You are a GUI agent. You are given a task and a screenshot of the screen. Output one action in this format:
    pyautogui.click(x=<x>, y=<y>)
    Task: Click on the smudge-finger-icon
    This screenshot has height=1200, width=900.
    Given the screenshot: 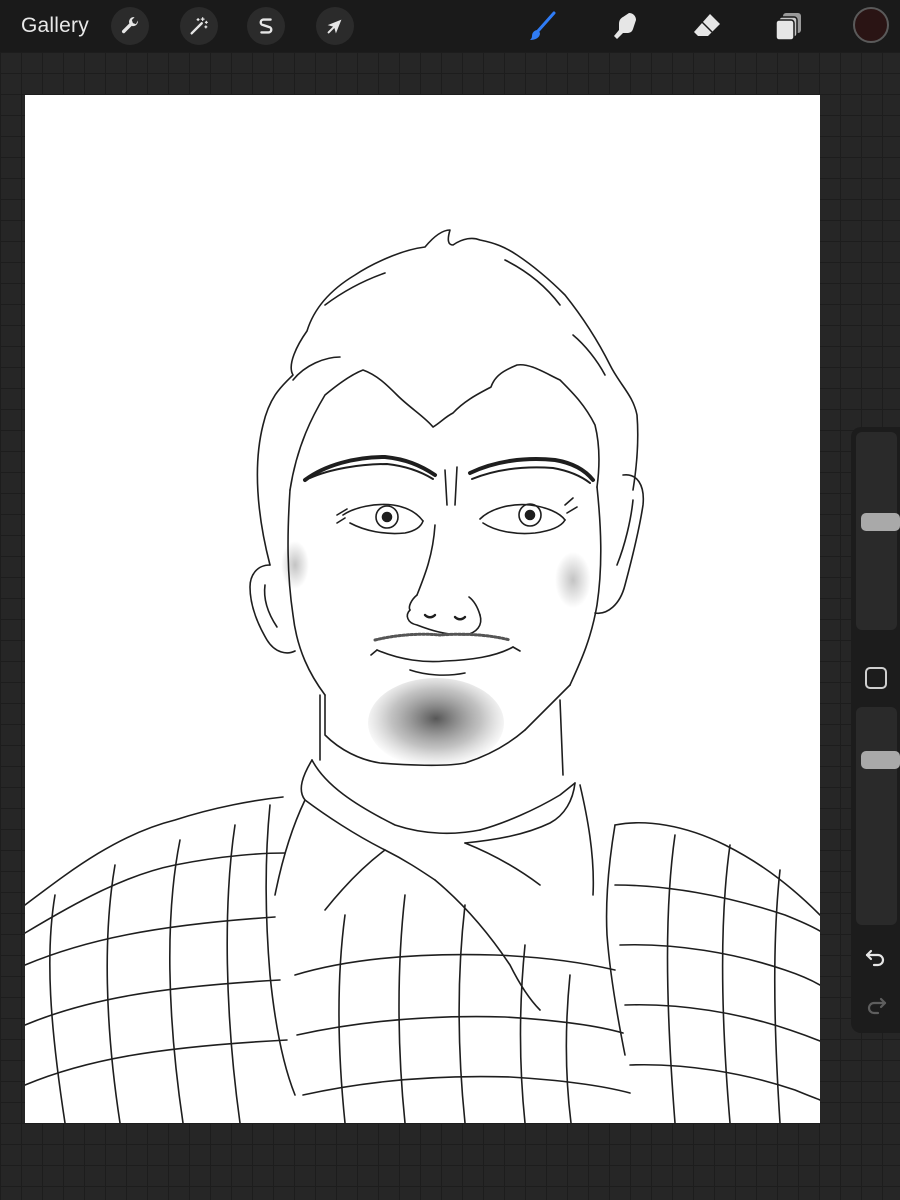 What is the action you would take?
    pyautogui.click(x=625, y=26)
    